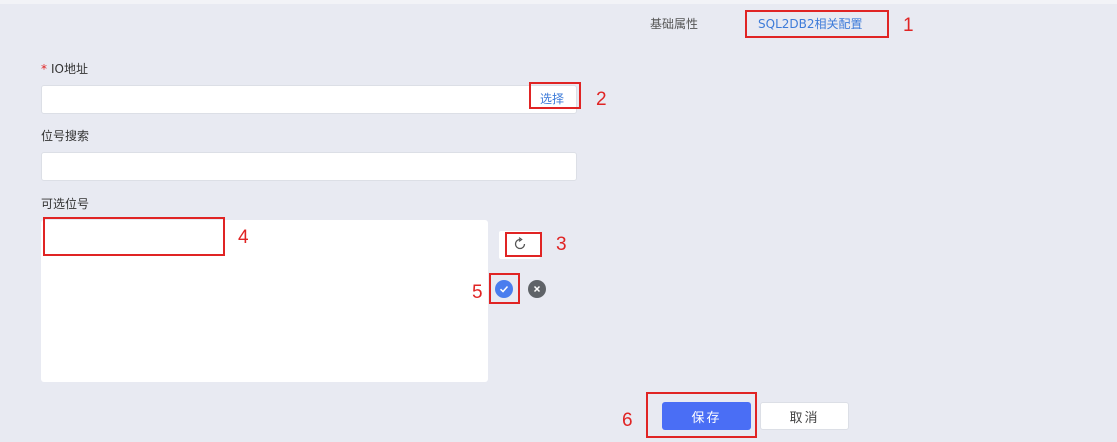 The height and width of the screenshot is (442, 1117). What do you see at coordinates (65, 136) in the screenshot?
I see `bit-search-label: 位号搜索` at bounding box center [65, 136].